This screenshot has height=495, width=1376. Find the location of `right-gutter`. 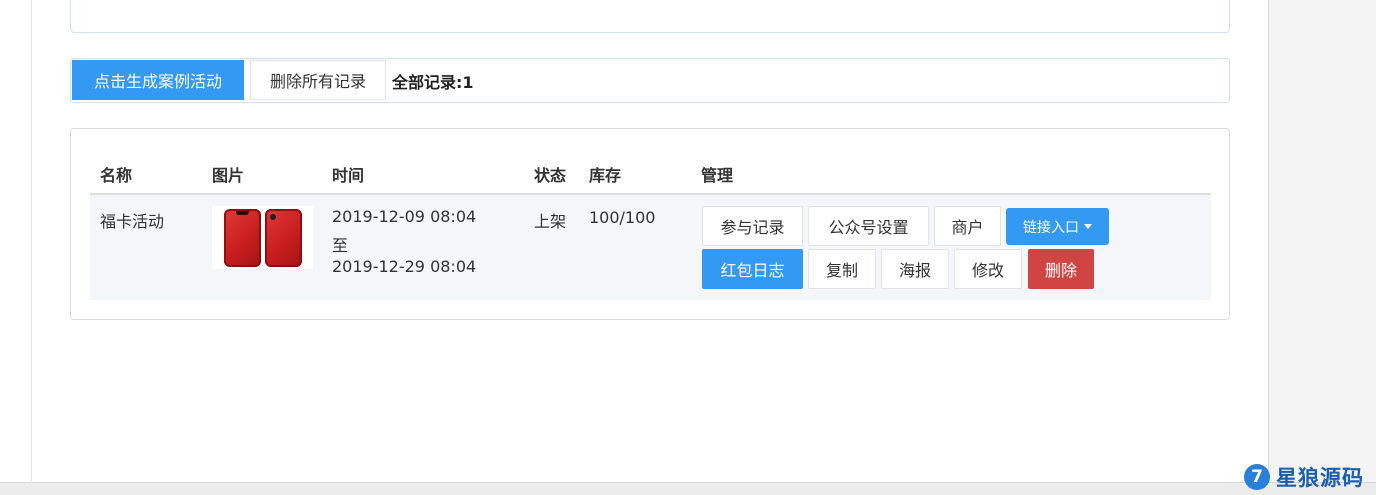

right-gutter is located at coordinates (1322, 241).